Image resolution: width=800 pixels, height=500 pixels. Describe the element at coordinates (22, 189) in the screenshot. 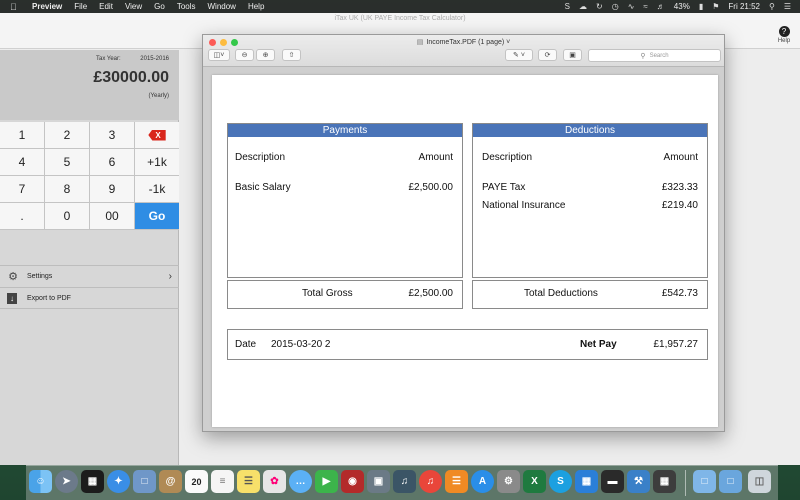

I see `key-7: 7` at that location.